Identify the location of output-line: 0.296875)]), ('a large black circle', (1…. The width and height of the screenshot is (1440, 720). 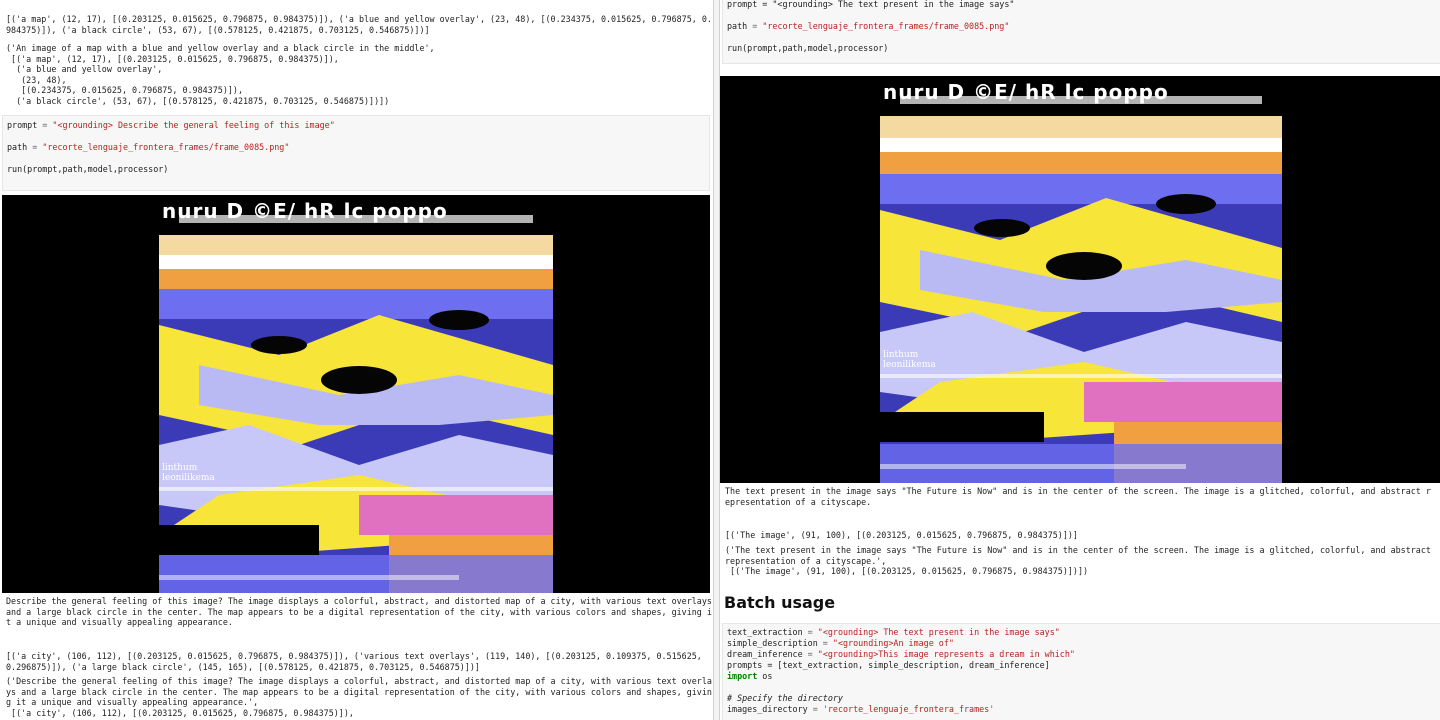
(243, 666).